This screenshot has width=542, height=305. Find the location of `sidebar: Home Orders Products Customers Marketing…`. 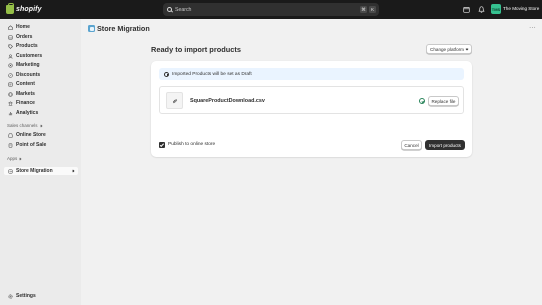

sidebar: Home Orders Products Customers Marketing… is located at coordinates (40, 162).